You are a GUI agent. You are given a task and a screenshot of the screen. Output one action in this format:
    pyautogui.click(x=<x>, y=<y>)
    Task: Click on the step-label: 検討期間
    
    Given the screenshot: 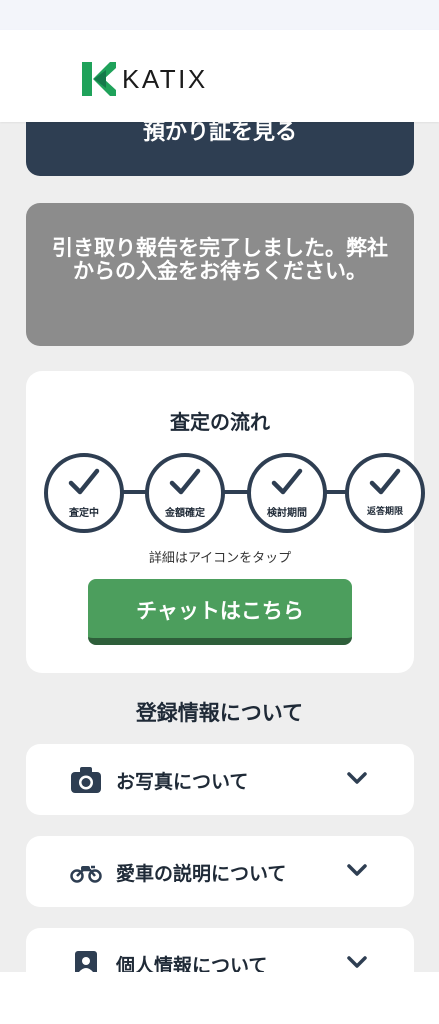 What is the action you would take?
    pyautogui.click(x=287, y=513)
    